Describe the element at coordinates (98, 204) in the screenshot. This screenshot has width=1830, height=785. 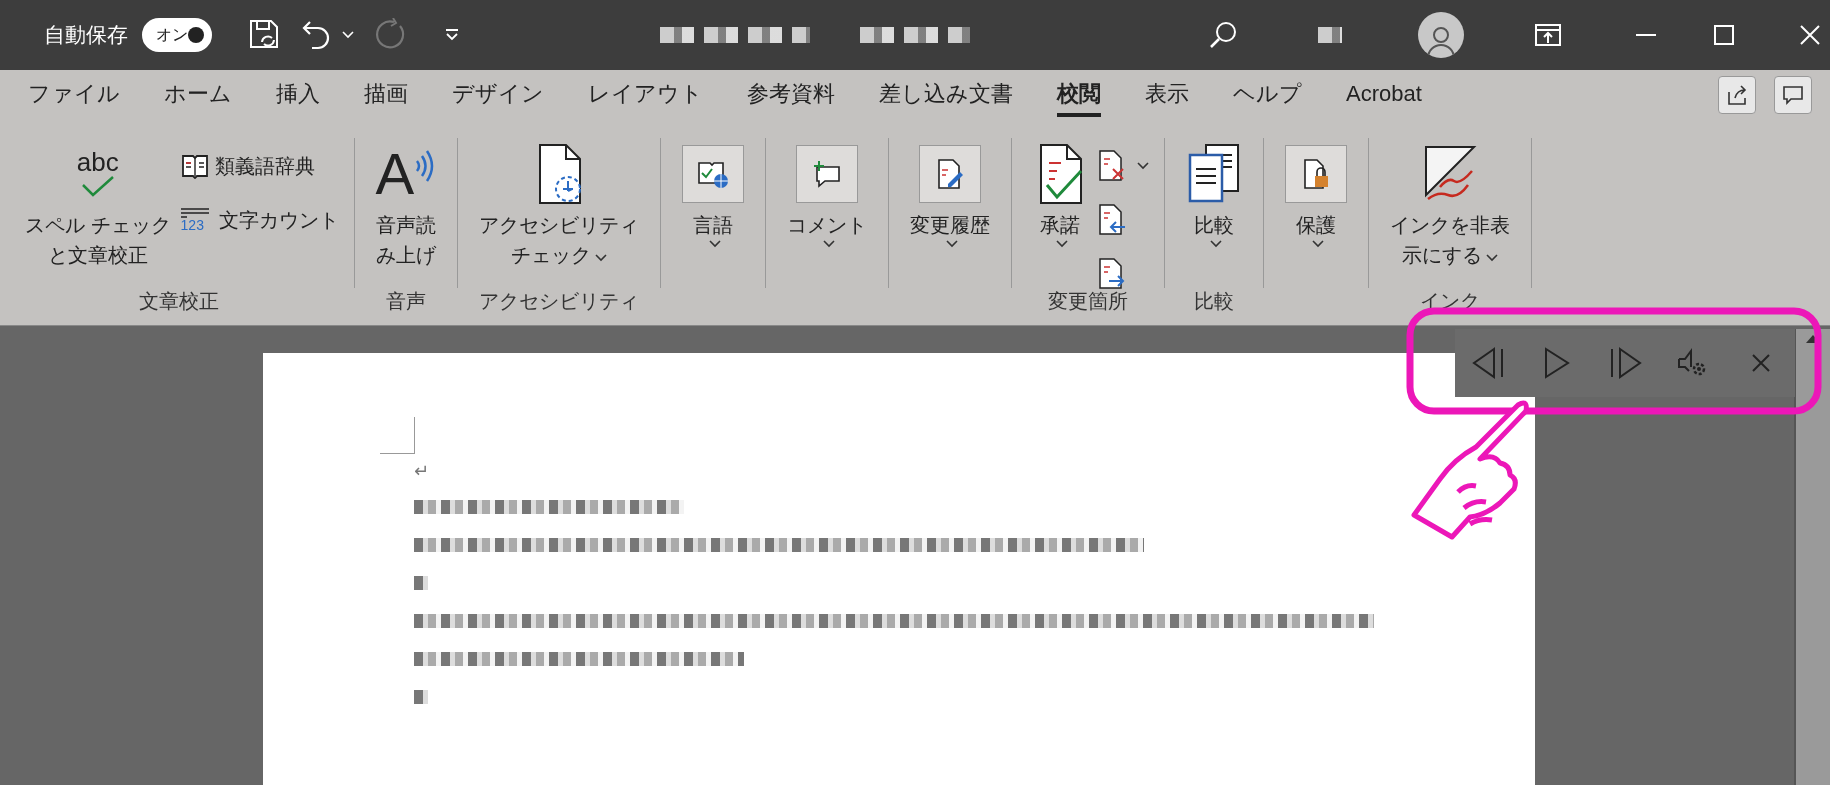
I see `ribbon-button: abc スペル チェック と文章校正` at that location.